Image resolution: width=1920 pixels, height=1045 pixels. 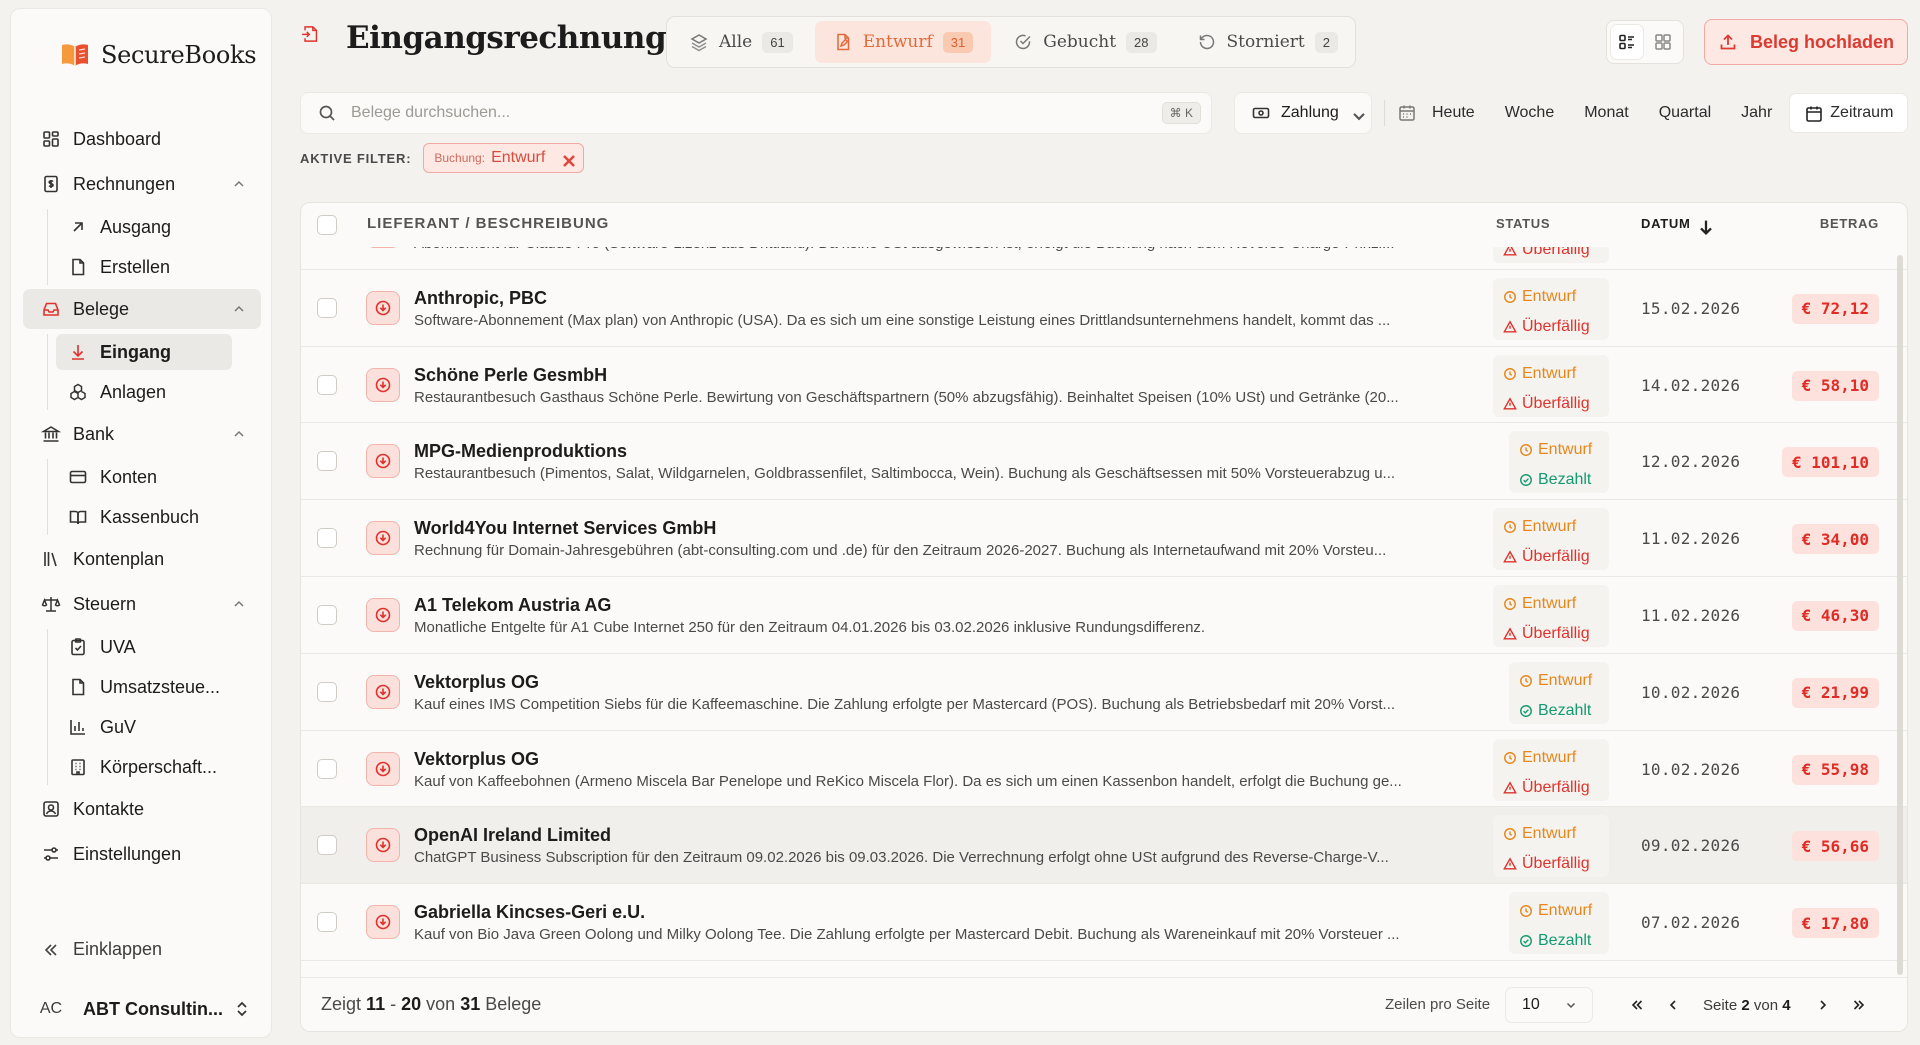 What do you see at coordinates (741, 113) in the screenshot?
I see `search-input` at bounding box center [741, 113].